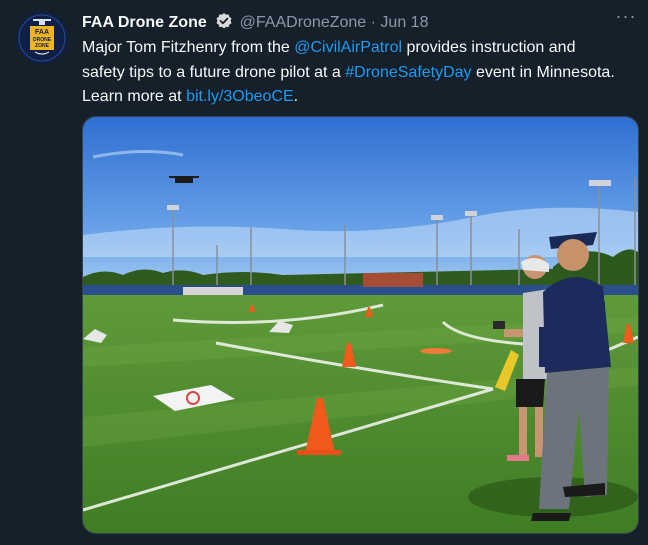 The width and height of the screenshot is (648, 545). I want to click on more-options-icon: ···, so click(626, 18).